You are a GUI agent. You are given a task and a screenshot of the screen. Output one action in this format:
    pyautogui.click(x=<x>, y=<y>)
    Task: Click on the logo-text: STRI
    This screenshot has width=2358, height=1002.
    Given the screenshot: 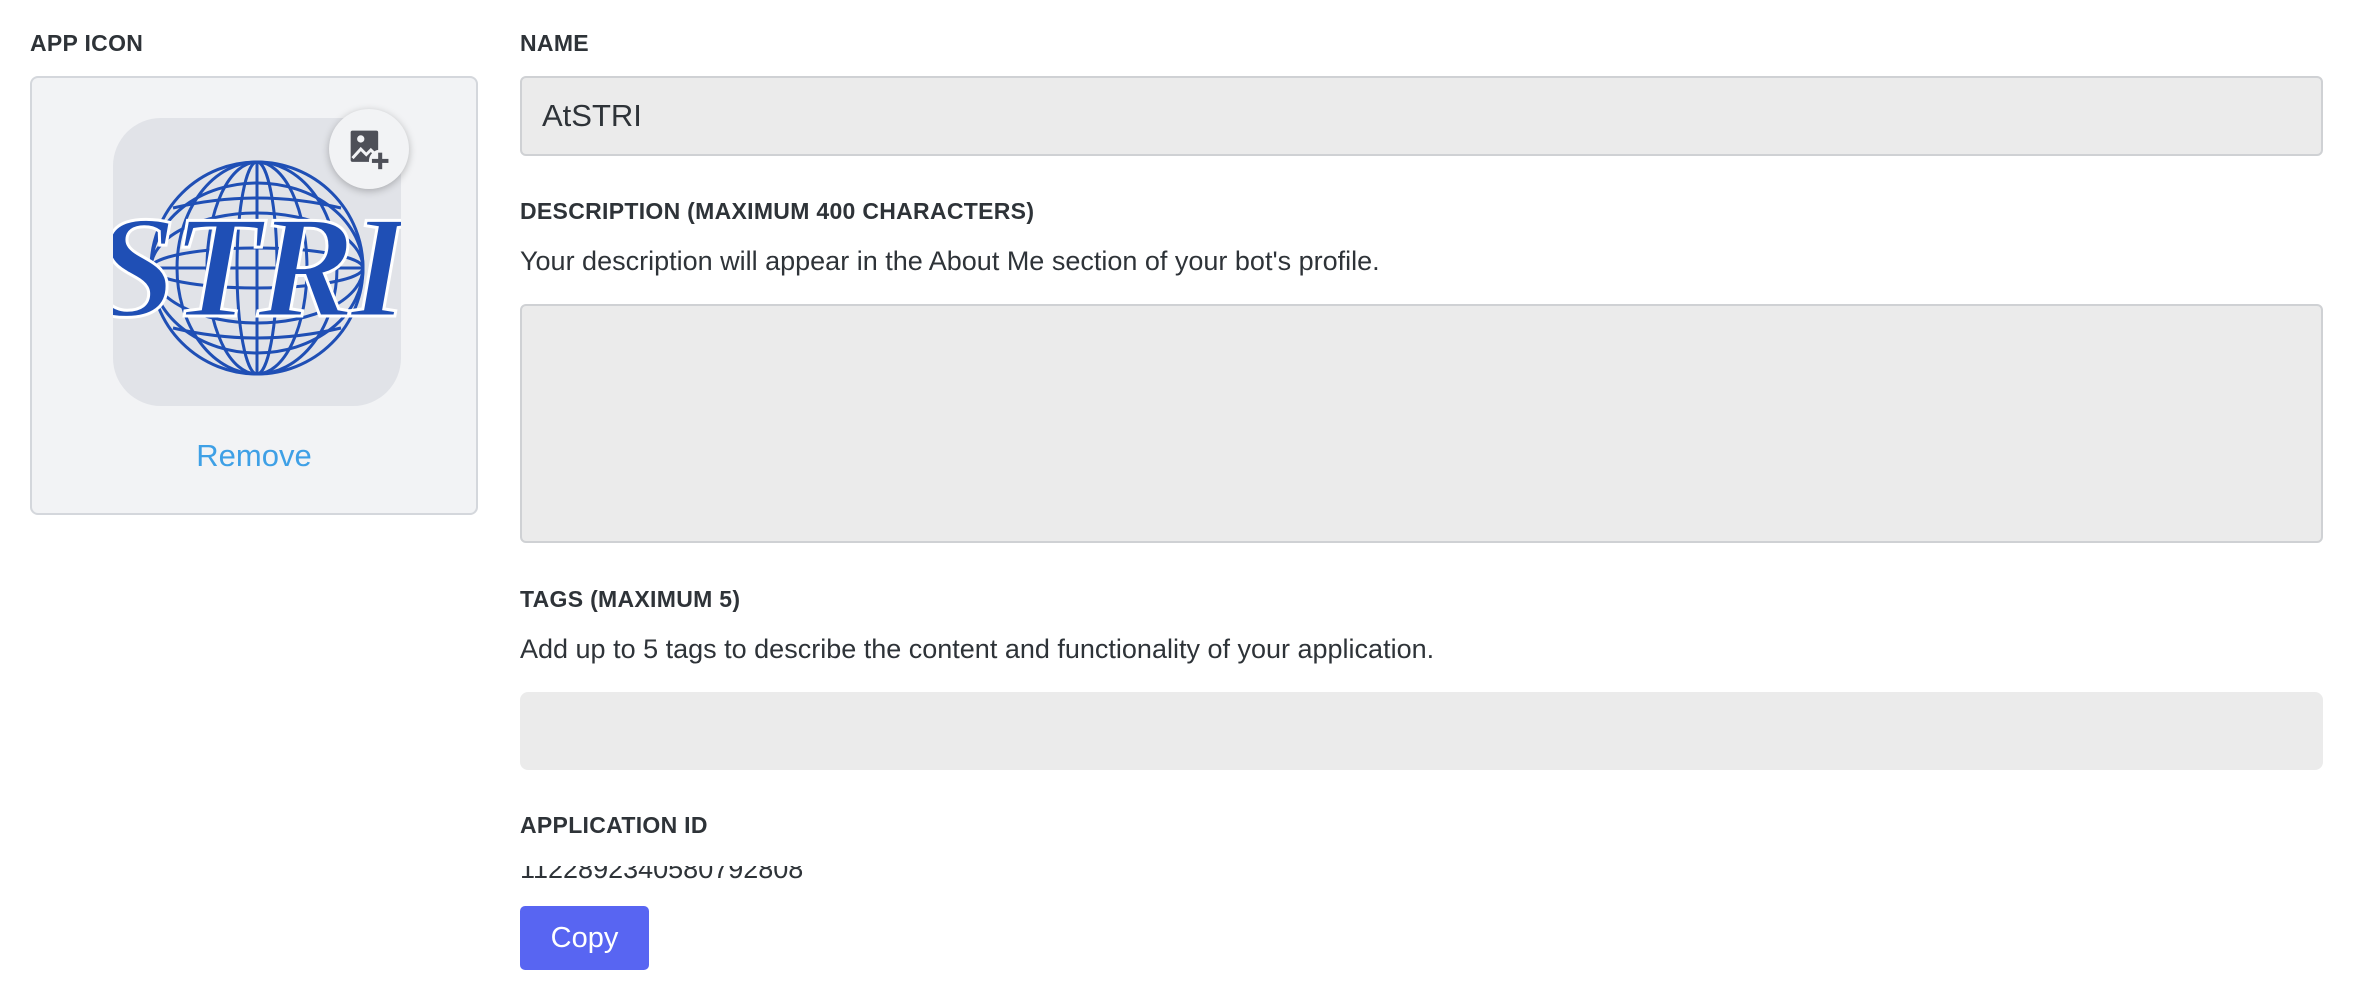 What is the action you would take?
    pyautogui.click(x=257, y=267)
    